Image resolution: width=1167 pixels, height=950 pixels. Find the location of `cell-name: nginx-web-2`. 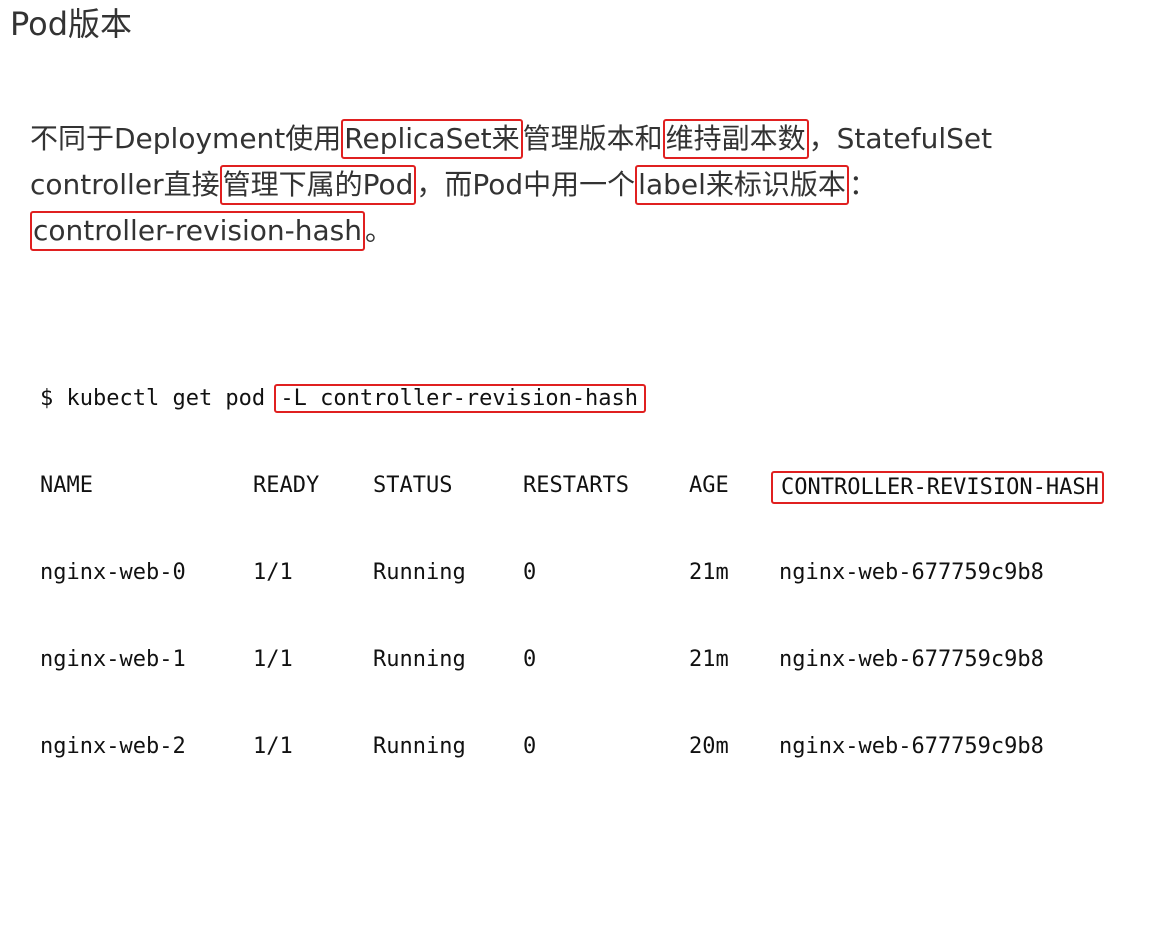

cell-name: nginx-web-2 is located at coordinates (113, 746).